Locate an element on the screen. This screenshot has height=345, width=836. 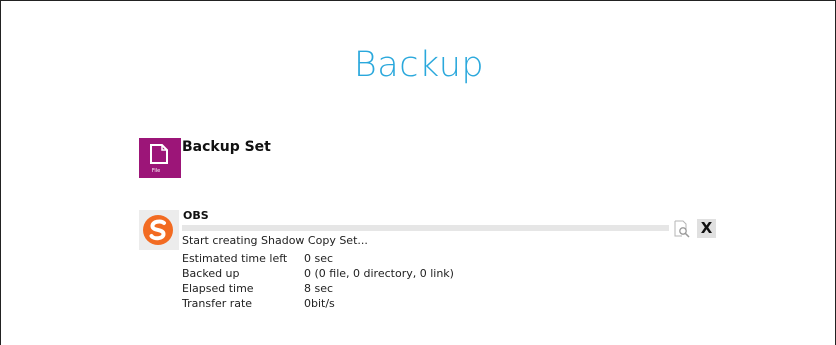
backup-set-heading: Backup Set is located at coordinates (226, 147).